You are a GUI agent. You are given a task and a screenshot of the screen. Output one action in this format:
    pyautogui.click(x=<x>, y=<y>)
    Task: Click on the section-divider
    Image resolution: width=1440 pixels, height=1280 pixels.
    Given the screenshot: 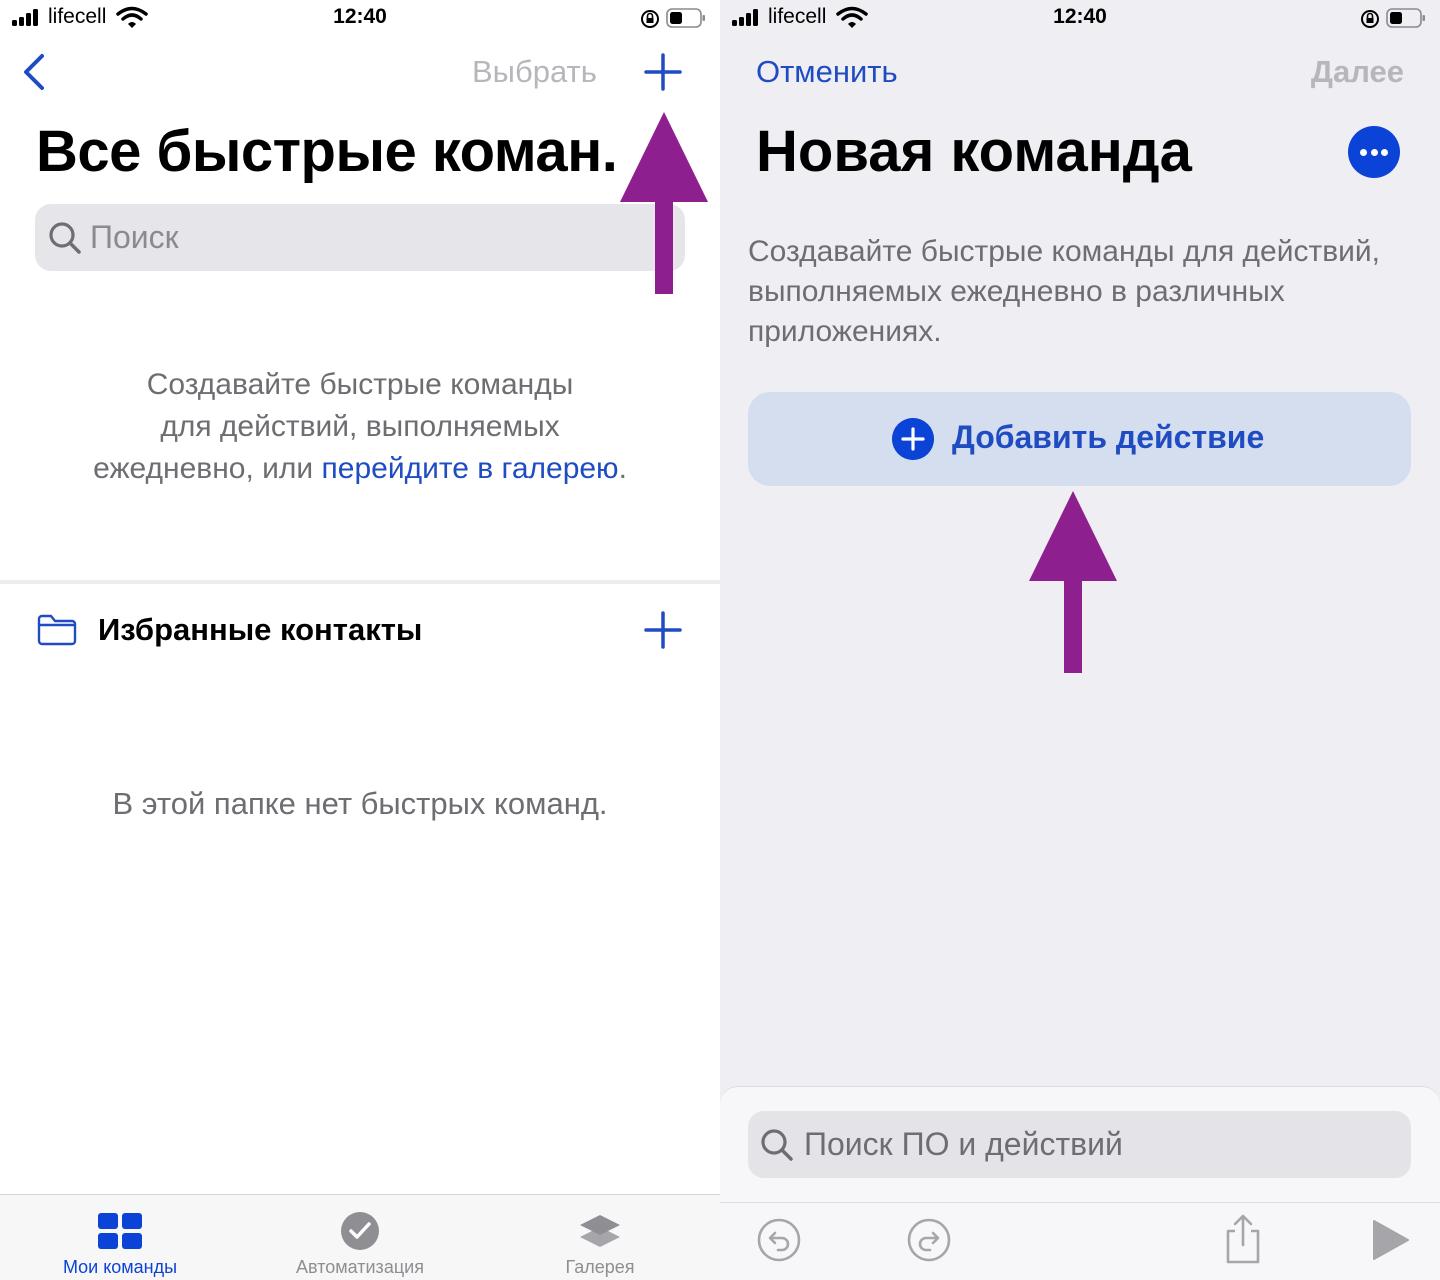 What is the action you would take?
    pyautogui.click(x=360, y=582)
    